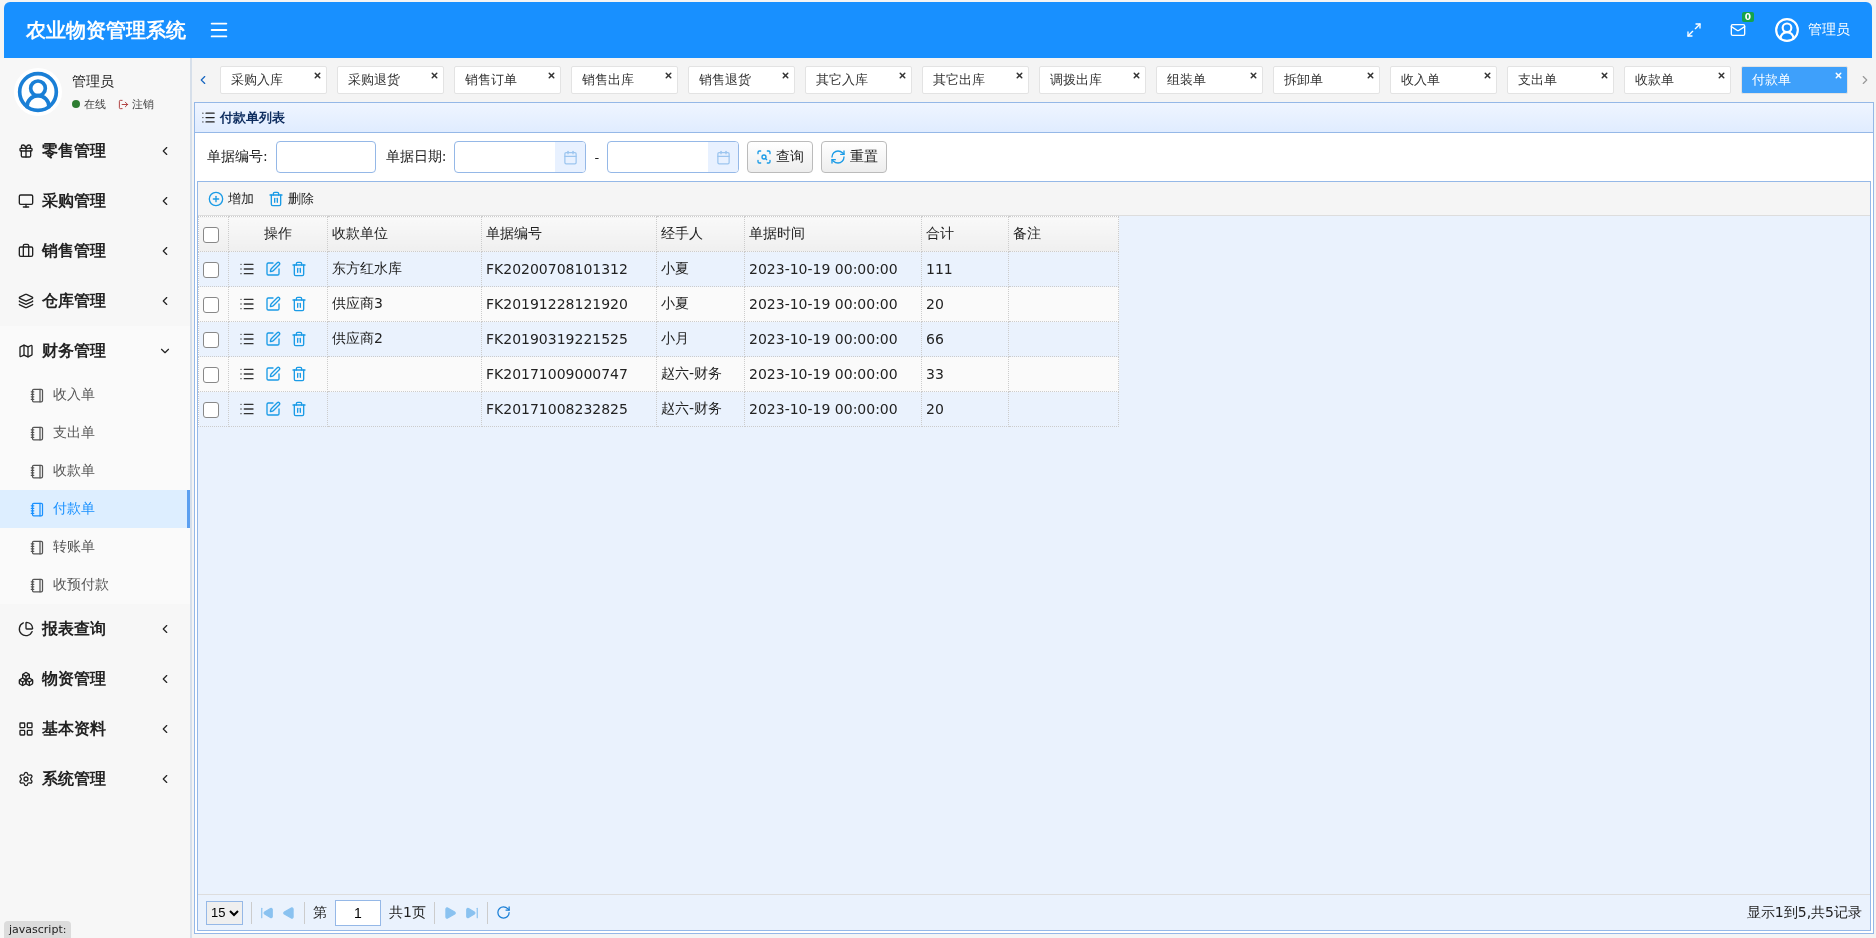  I want to click on avatar-icon, so click(38, 92).